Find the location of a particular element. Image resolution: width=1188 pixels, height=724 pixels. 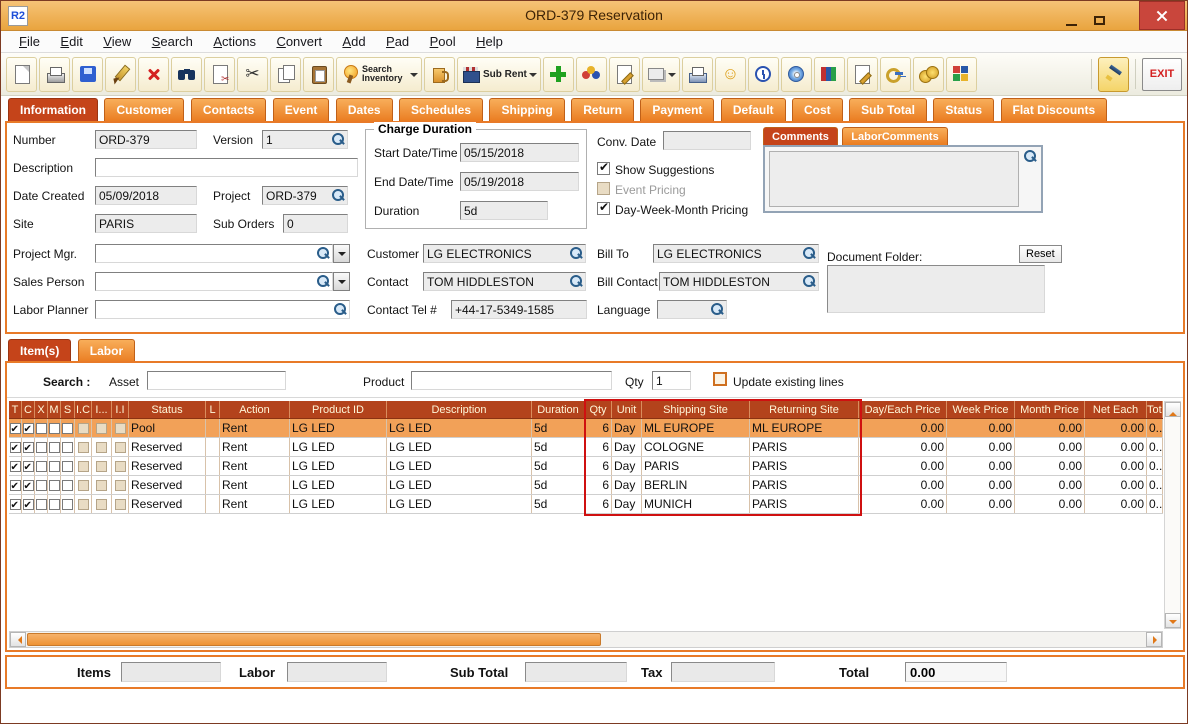

update-existing-lines-checkbox is located at coordinates (720, 379).